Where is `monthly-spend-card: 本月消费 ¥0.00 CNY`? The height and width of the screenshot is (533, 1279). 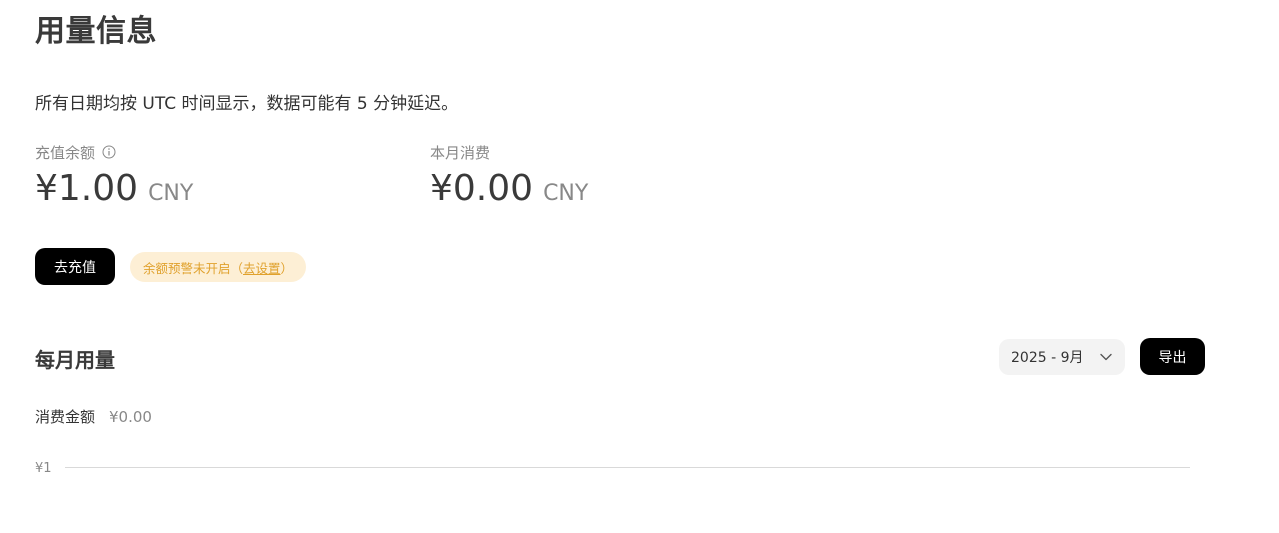 monthly-spend-card: 本月消费 ¥0.00 CNY is located at coordinates (509, 176).